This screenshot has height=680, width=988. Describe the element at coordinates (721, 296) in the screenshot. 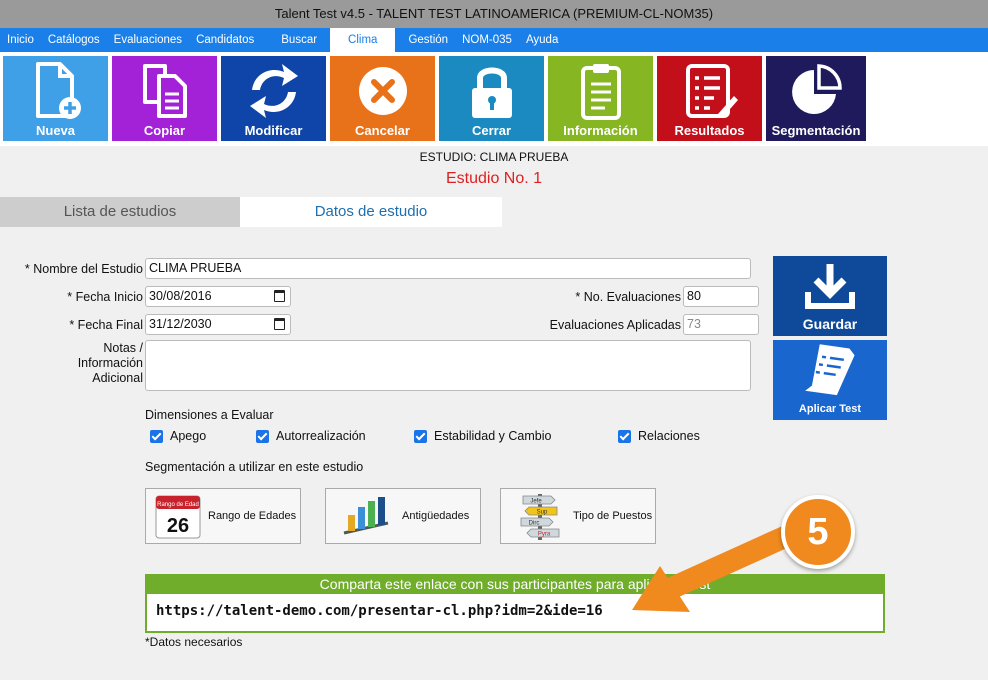

I see `evaluations-count-input: 80` at that location.